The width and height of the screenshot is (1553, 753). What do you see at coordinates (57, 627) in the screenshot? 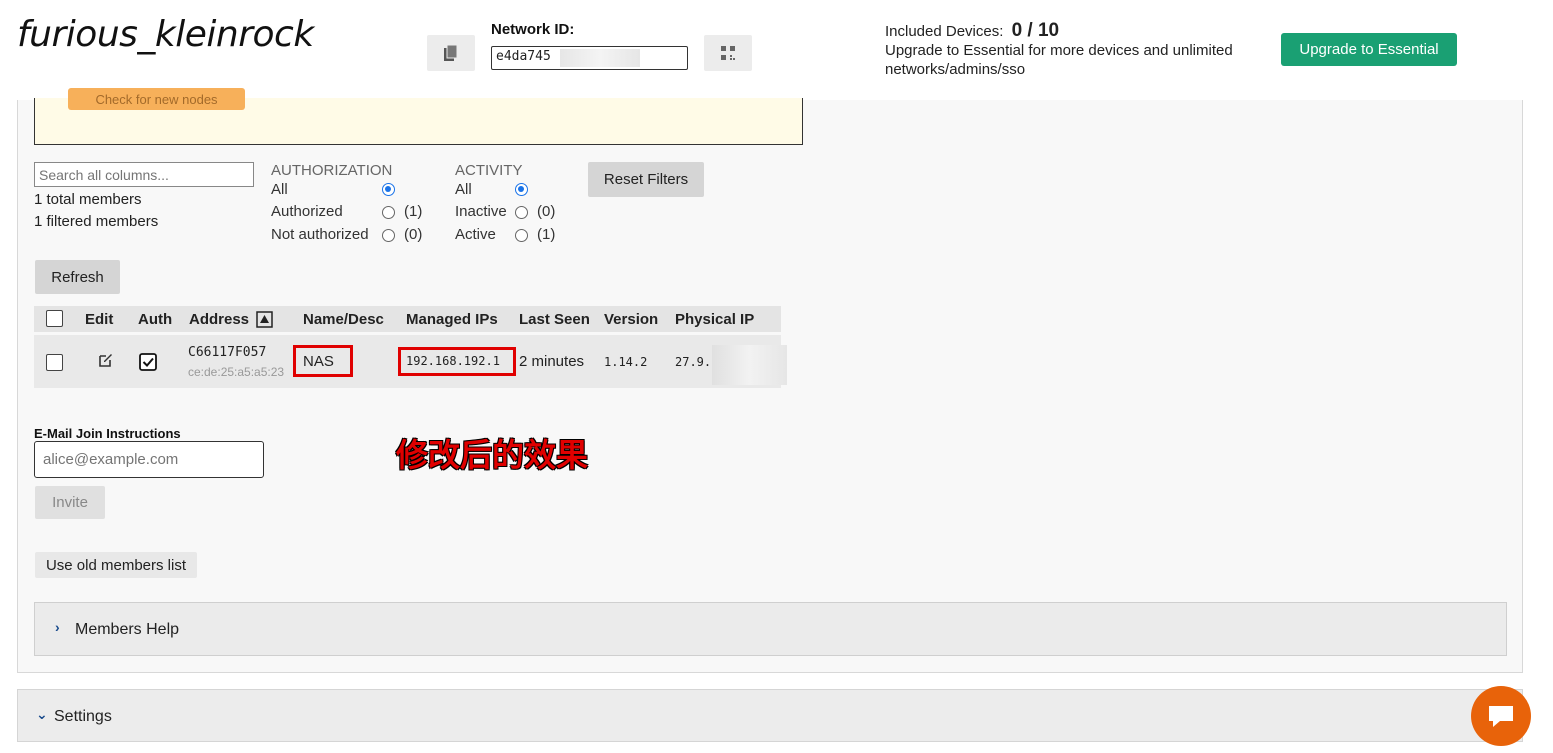
I see `chevron-right-icon: ›` at bounding box center [57, 627].